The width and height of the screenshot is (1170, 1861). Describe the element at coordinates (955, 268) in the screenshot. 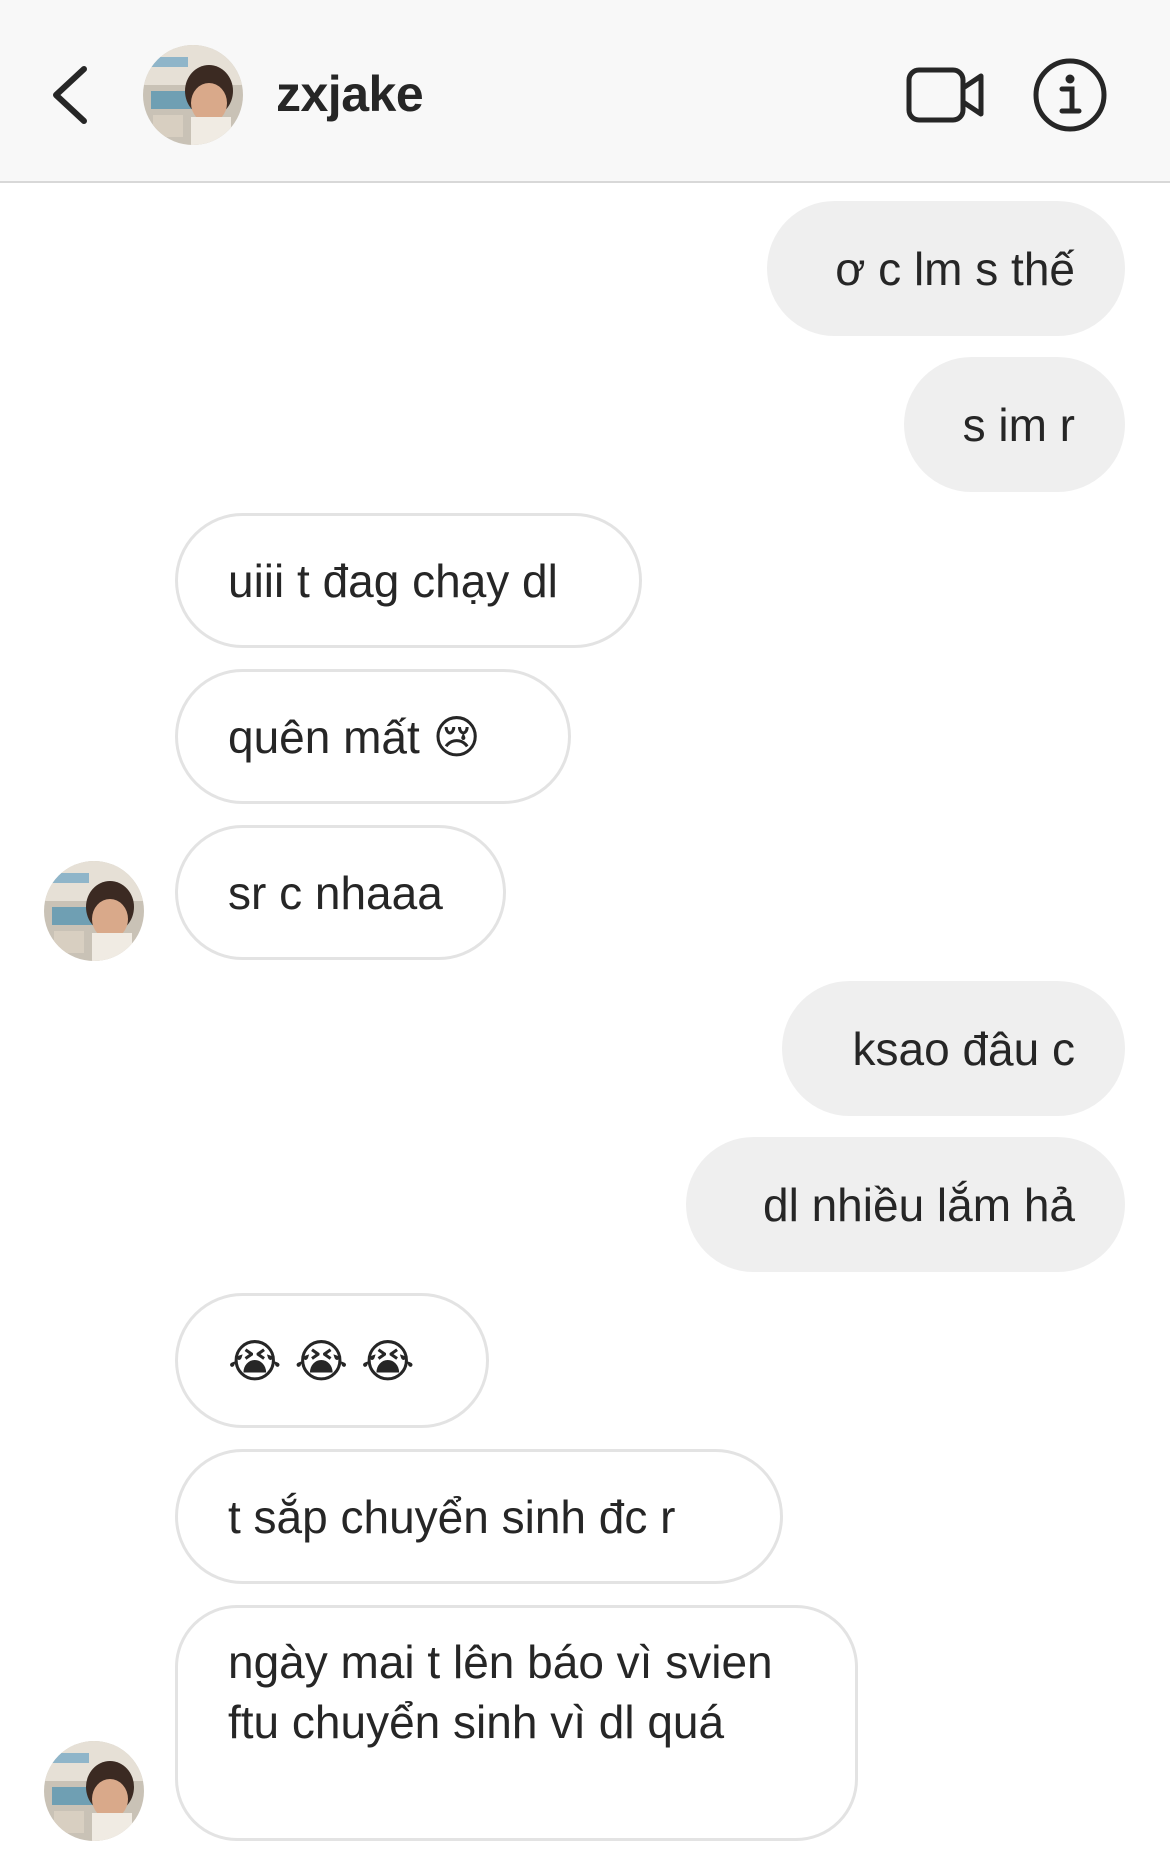

I see `message-text: ơ c lm s thế` at that location.